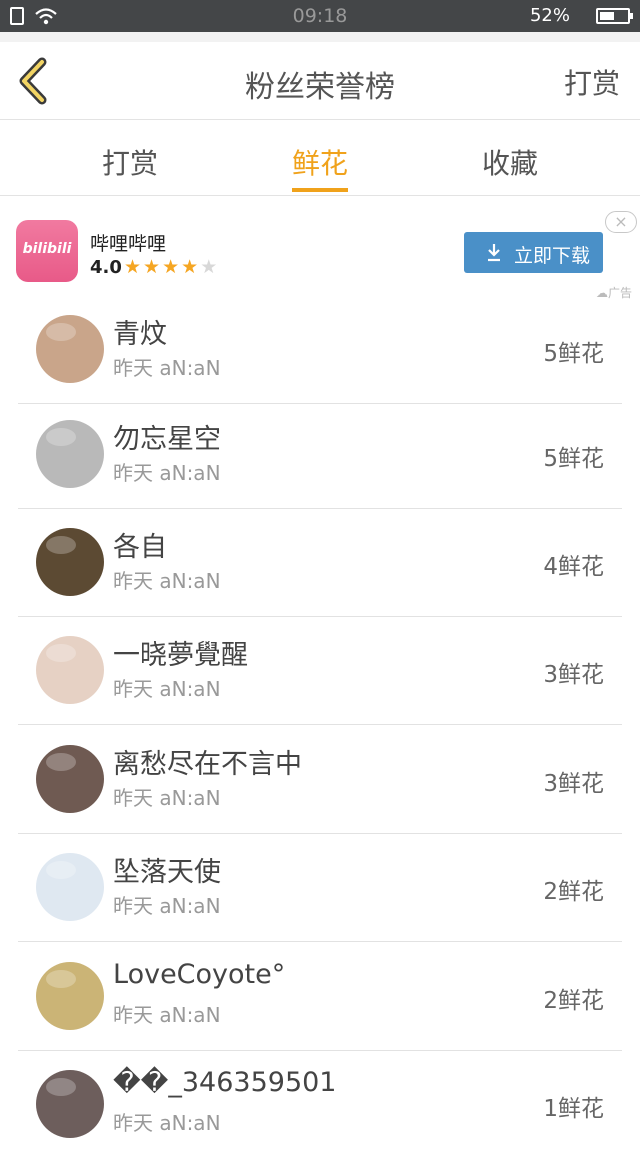 The width and height of the screenshot is (640, 1159). What do you see at coordinates (320, 563) in the screenshot?
I see `list-item: 各自 昨天 aN:aN 4鲜花` at bounding box center [320, 563].